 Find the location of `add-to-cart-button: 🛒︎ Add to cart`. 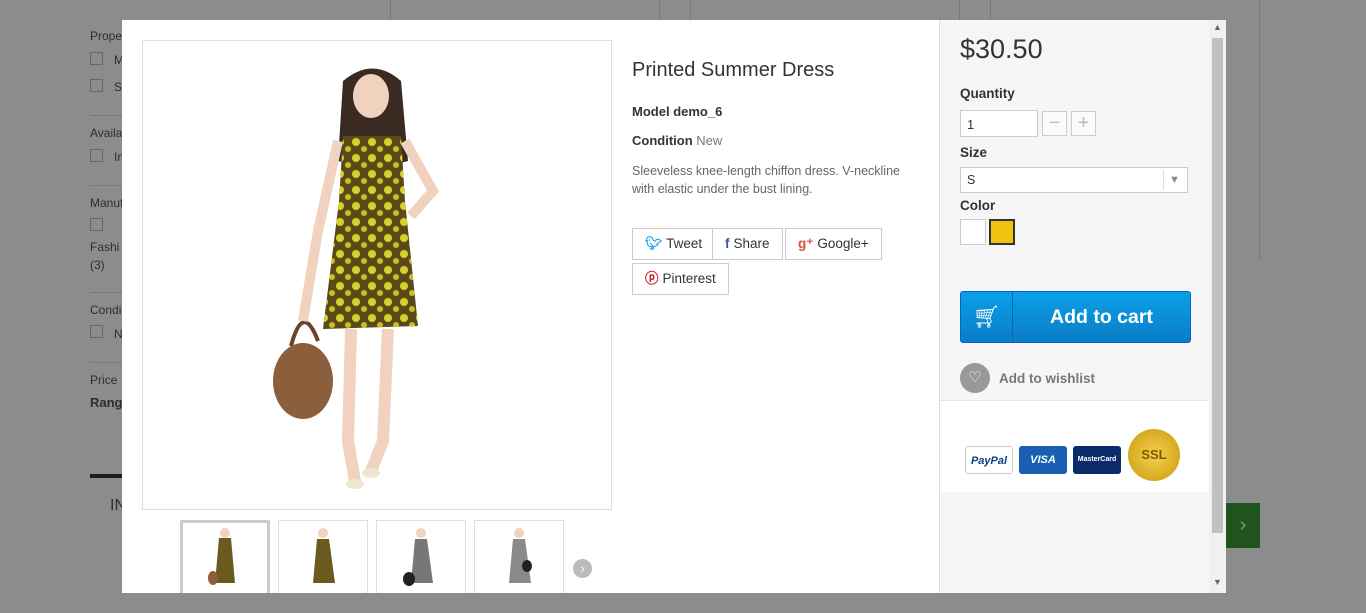

add-to-cart-button: 🛒︎ Add to cart is located at coordinates (1075, 317).